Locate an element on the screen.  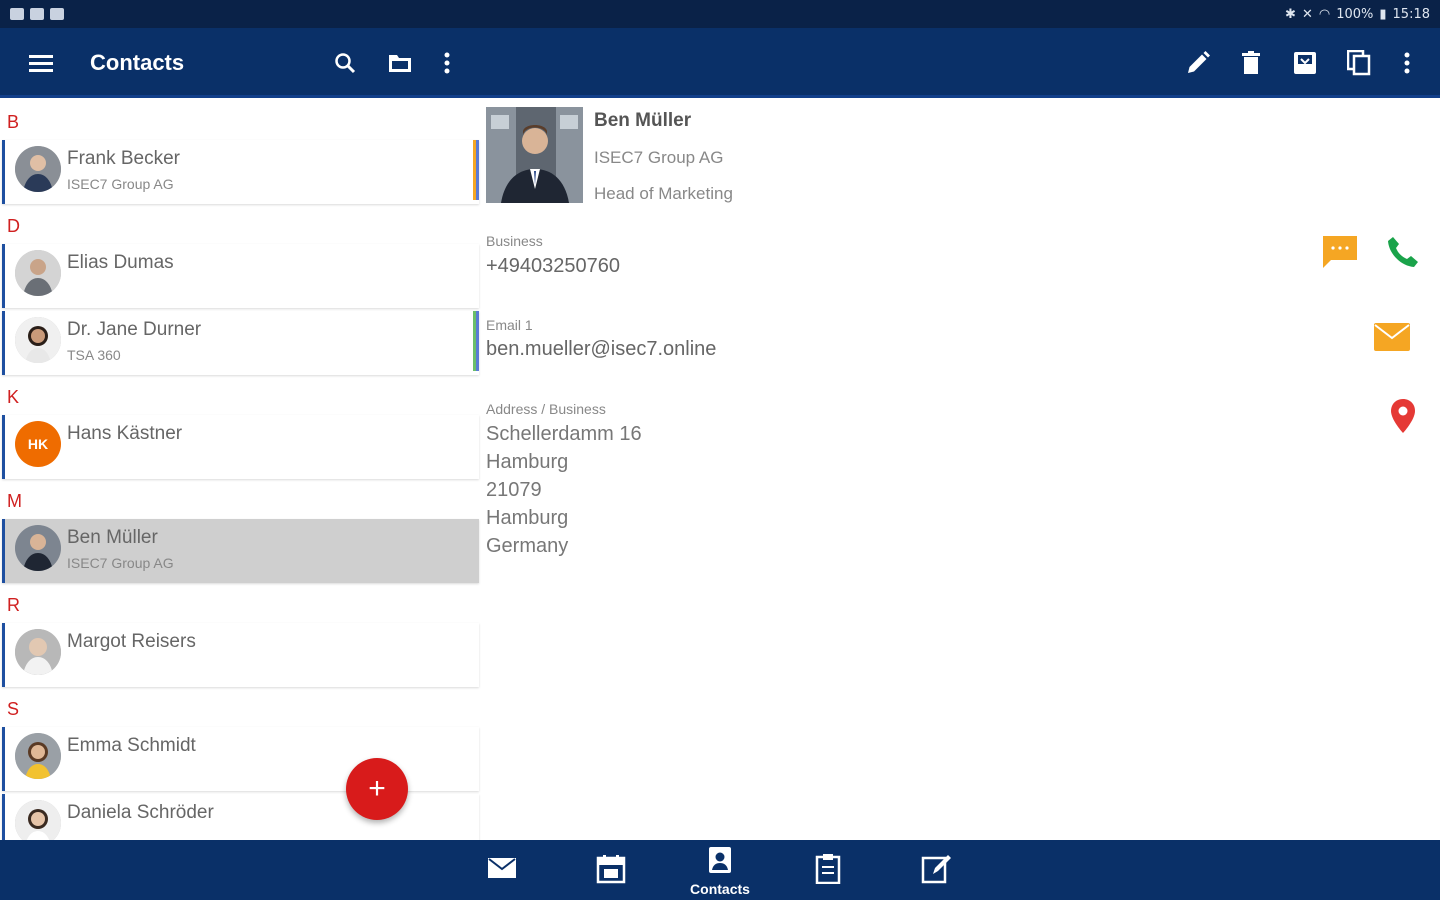
address-line: Germany is located at coordinates (527, 546).